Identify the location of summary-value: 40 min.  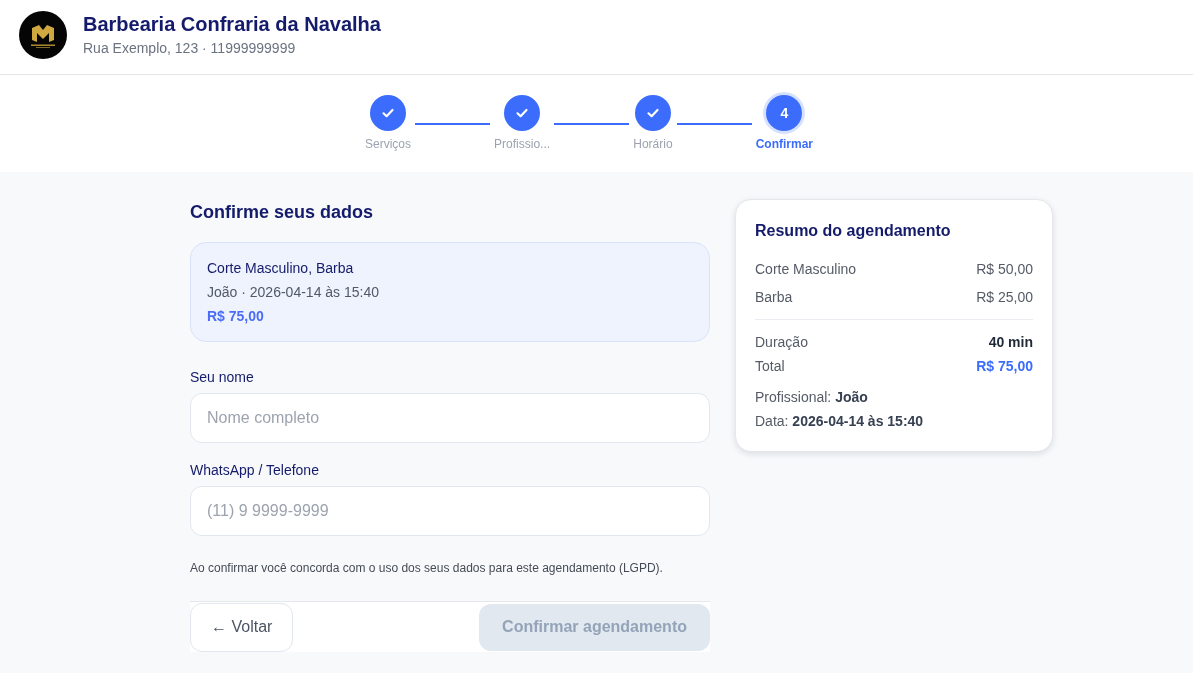
(1010, 342).